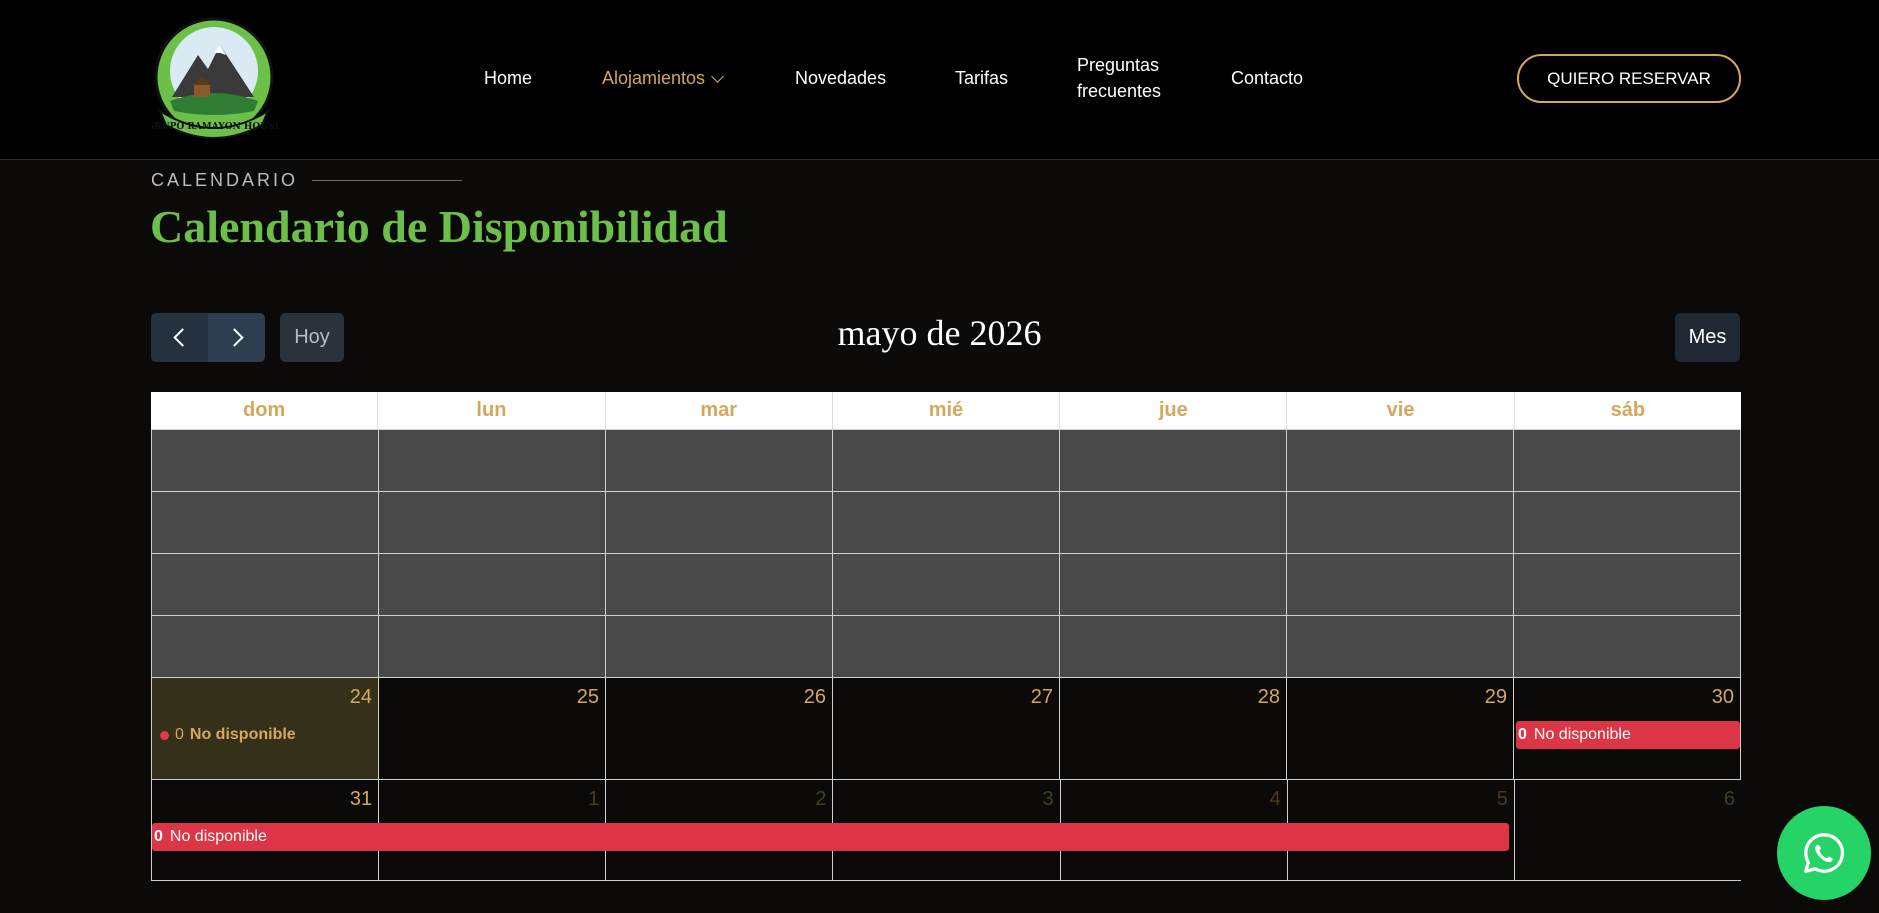 The image size is (1879, 913). I want to click on weekday-sun: dom, so click(265, 410).